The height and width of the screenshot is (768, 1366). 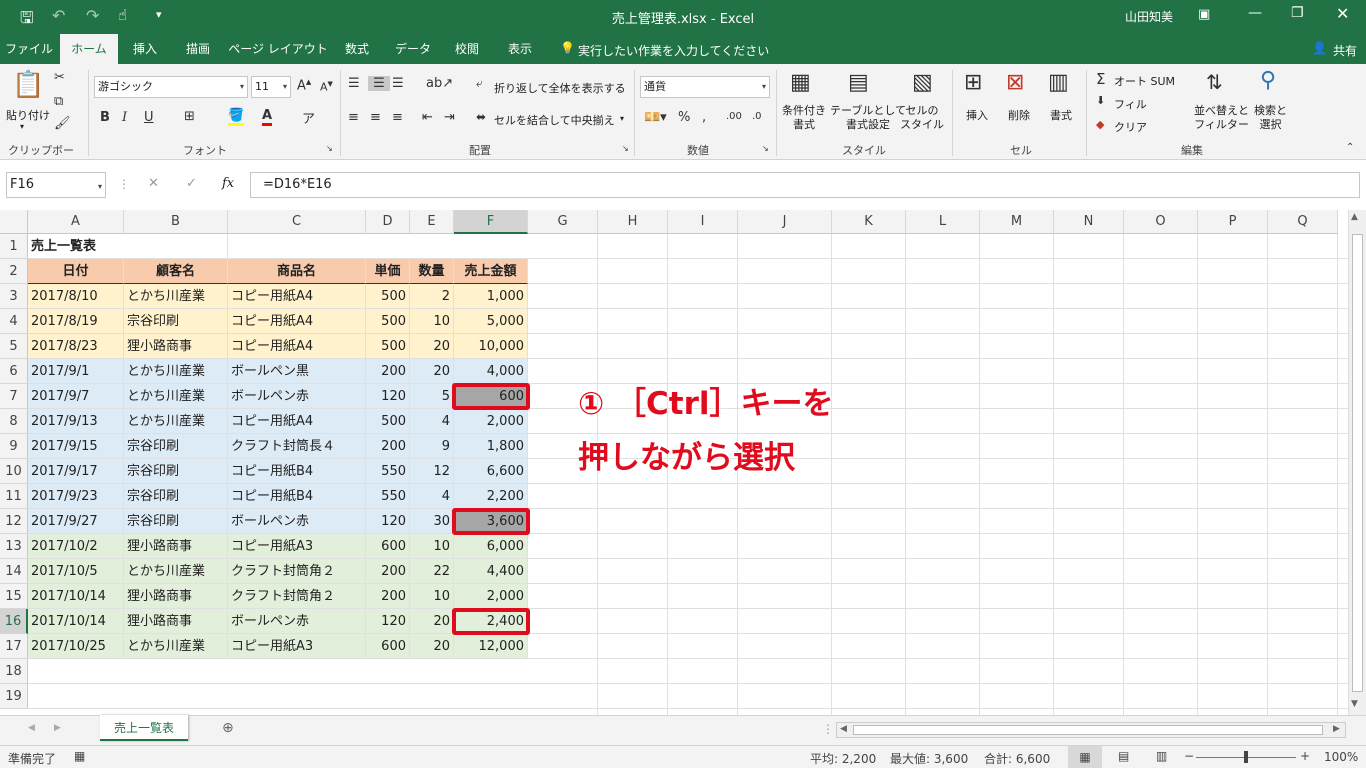 I want to click on row-header: 1, so click(x=14, y=246).